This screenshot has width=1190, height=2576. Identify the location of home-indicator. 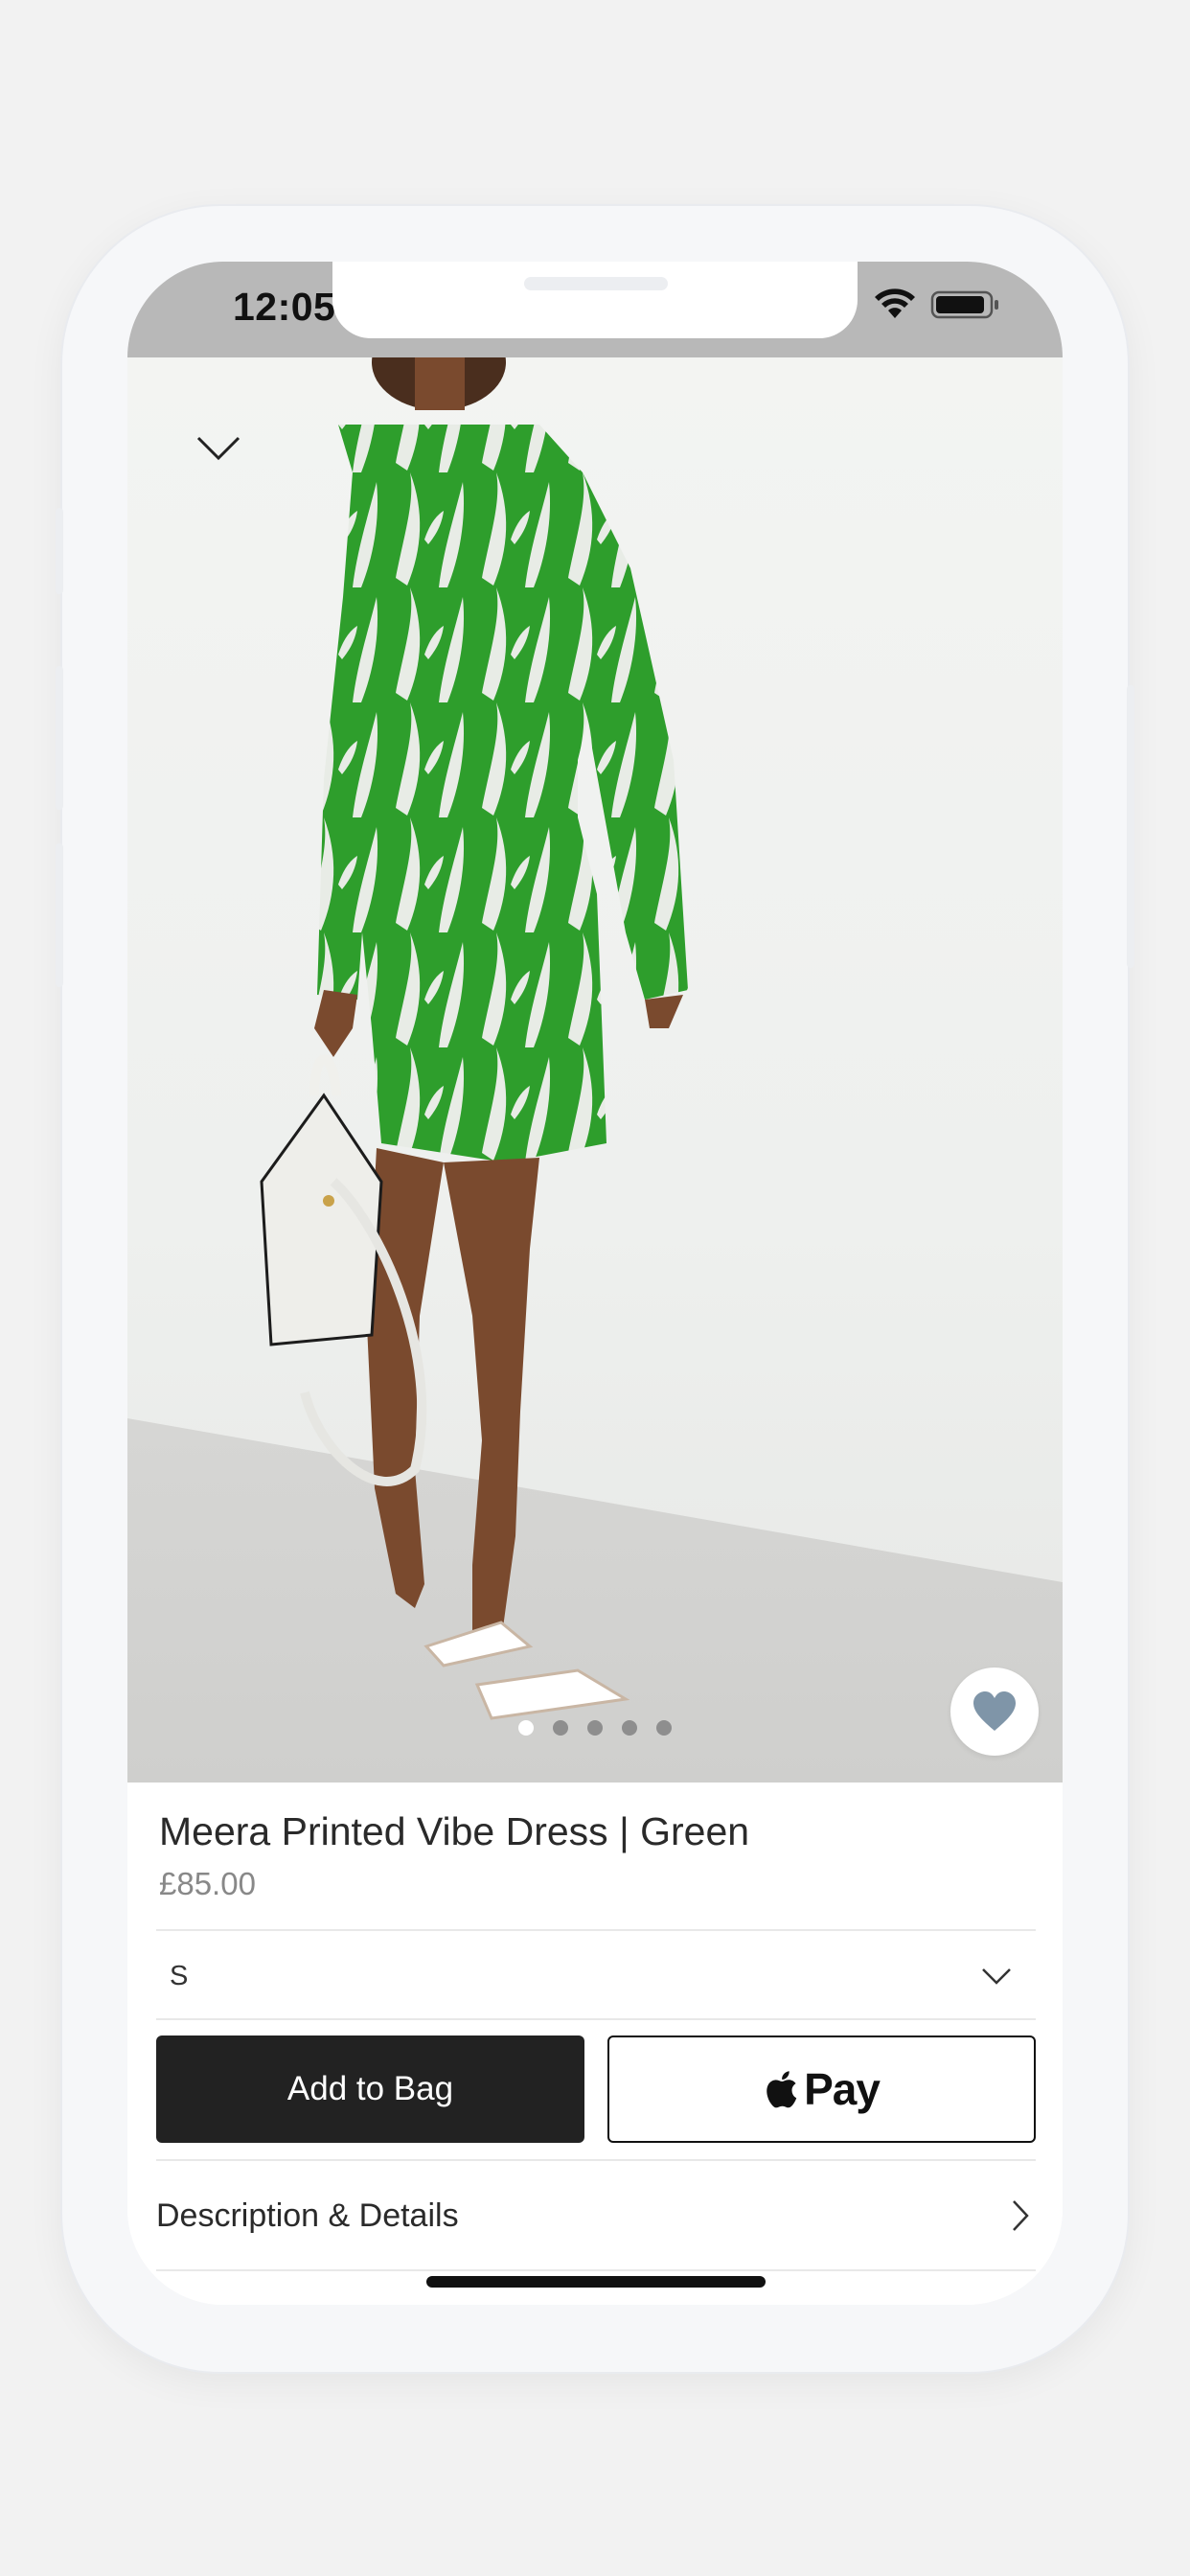
(596, 2282).